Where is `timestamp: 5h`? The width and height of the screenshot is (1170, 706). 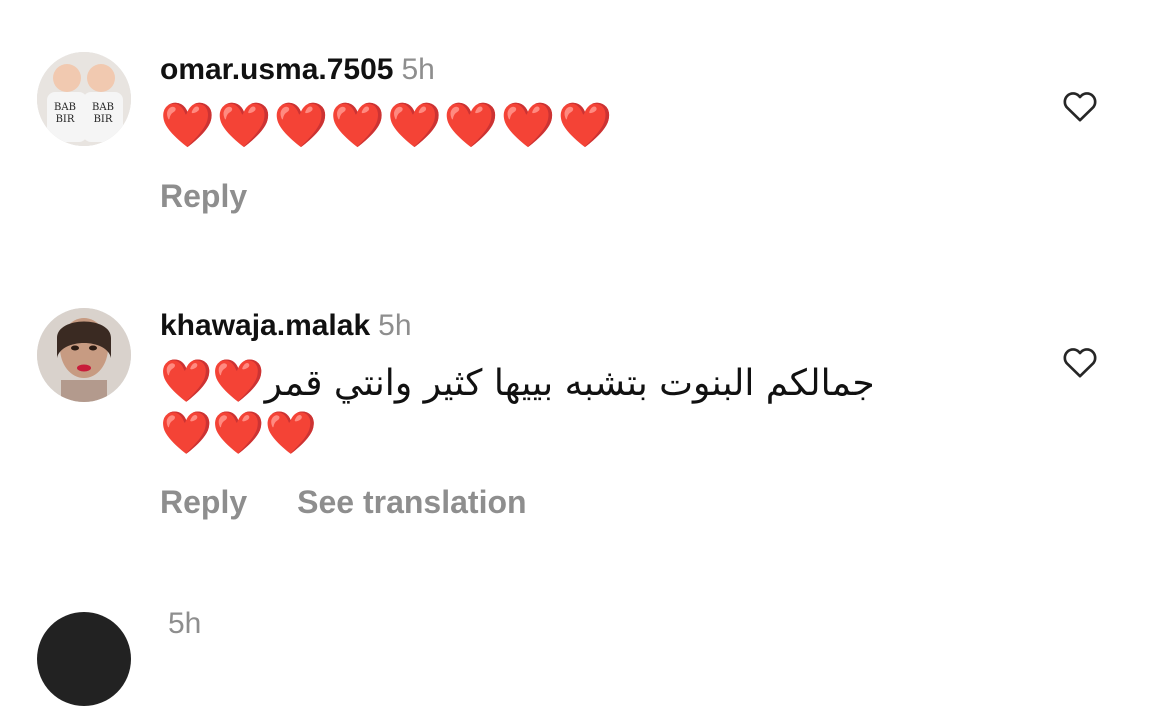 timestamp: 5h is located at coordinates (185, 623).